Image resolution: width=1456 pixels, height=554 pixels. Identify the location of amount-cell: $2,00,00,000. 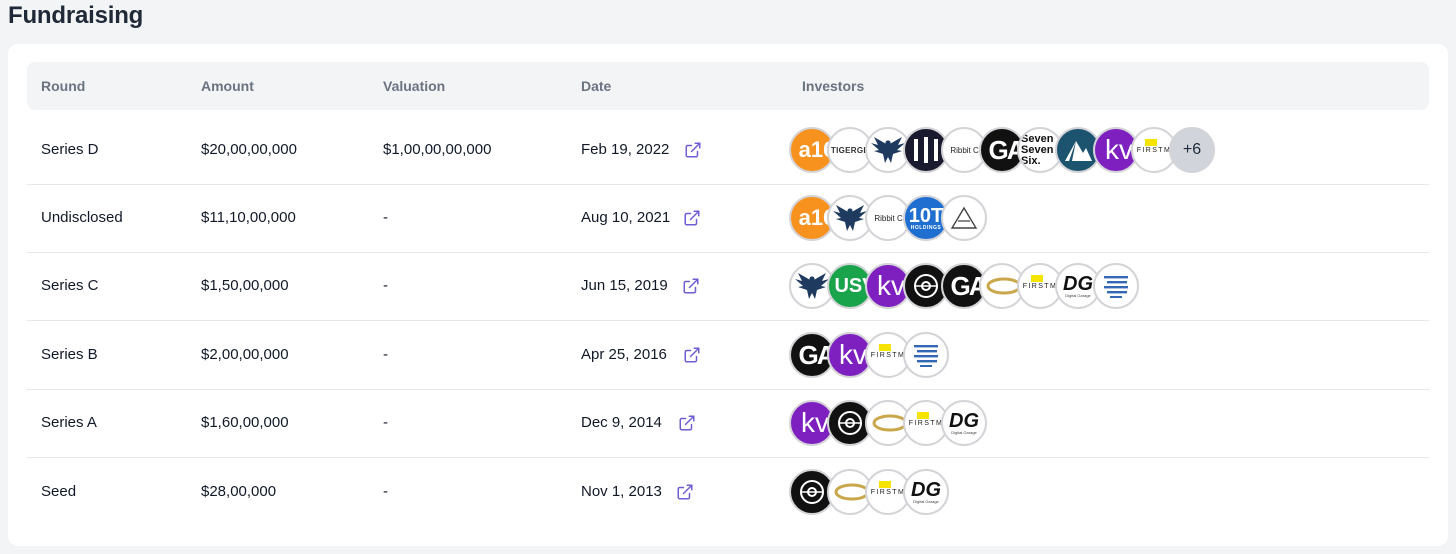
(245, 354).